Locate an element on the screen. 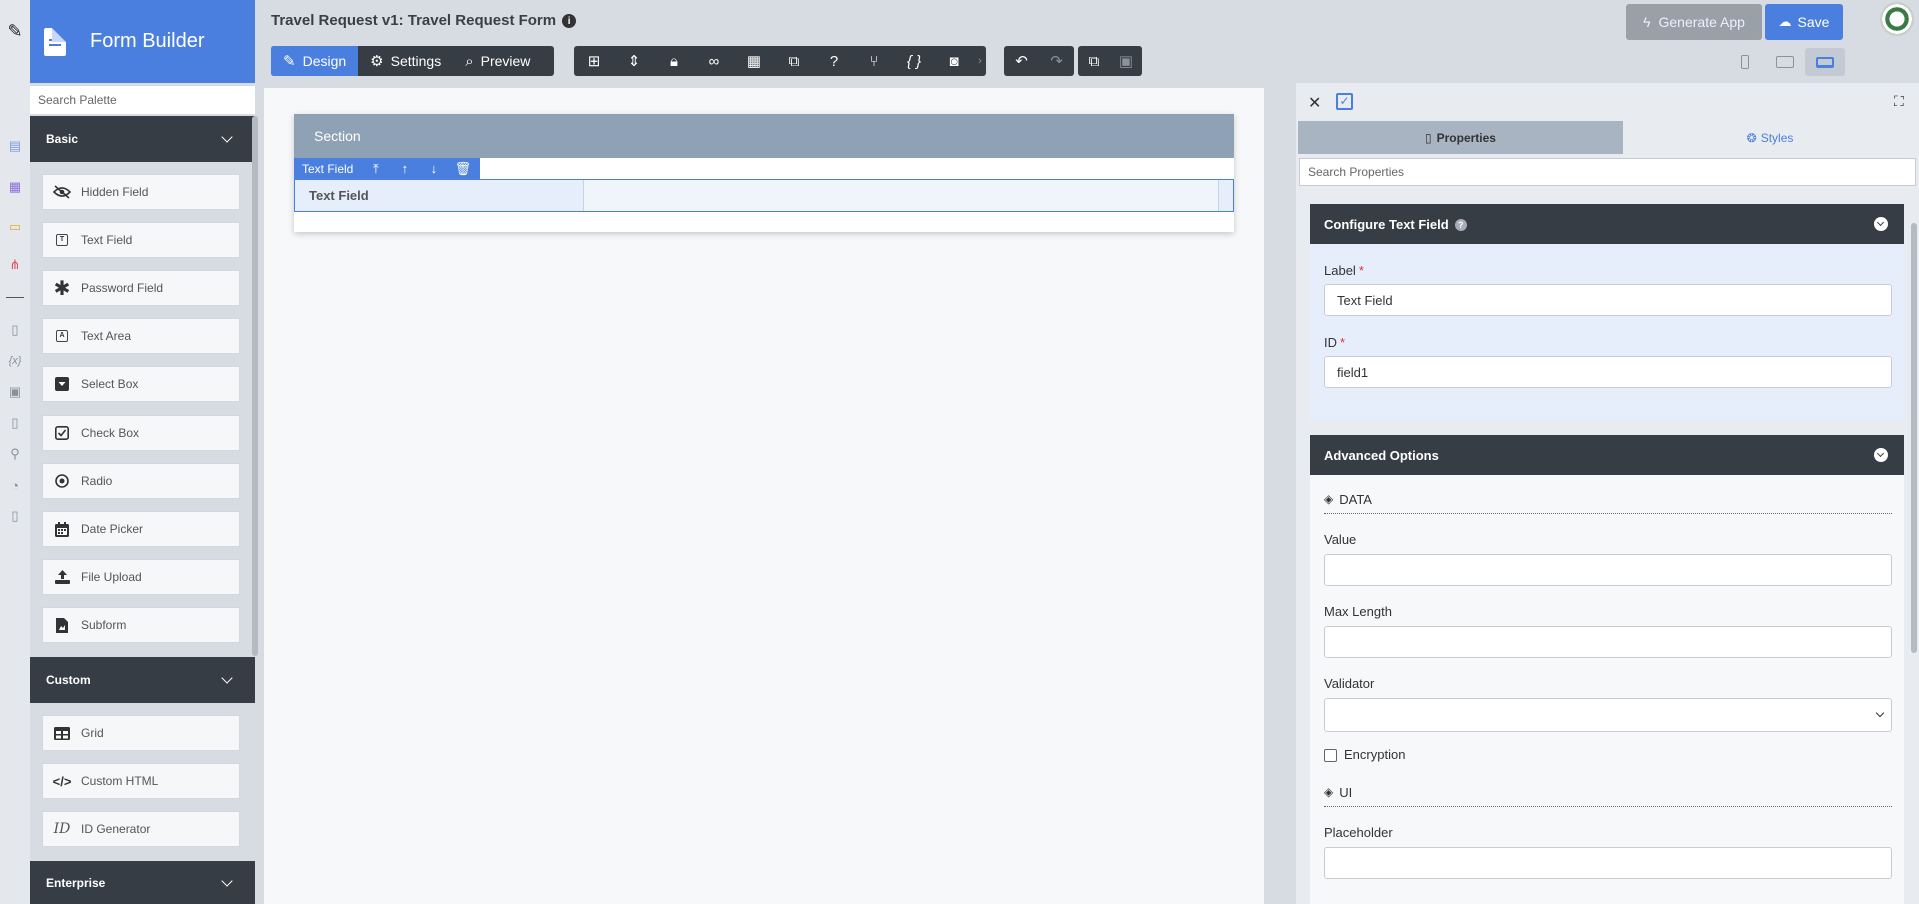 Image resolution: width=1919 pixels, height=904 pixels. edit-icon: ✎ is located at coordinates (15, 31).